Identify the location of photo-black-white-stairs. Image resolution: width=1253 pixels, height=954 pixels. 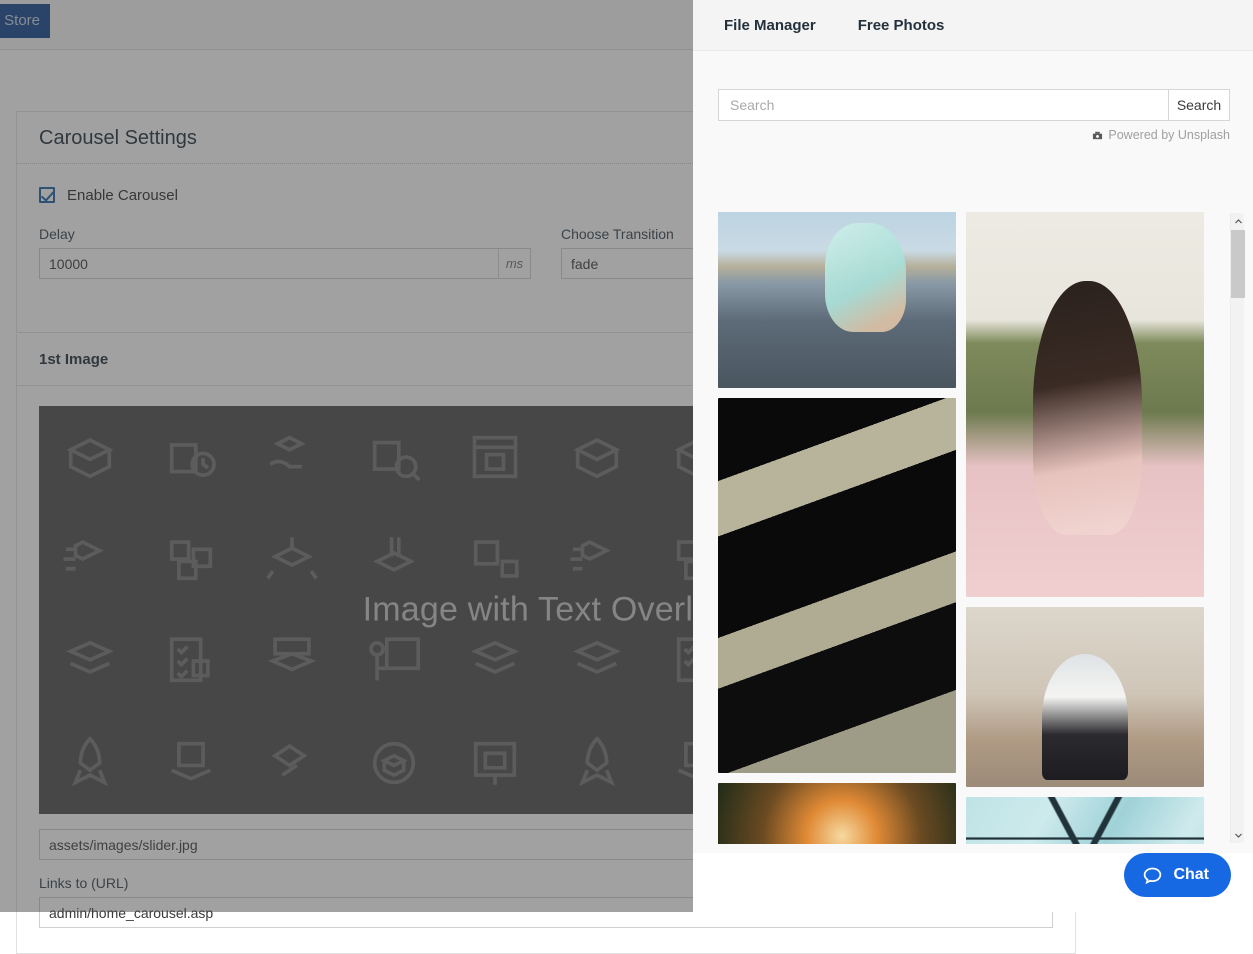
(837, 585).